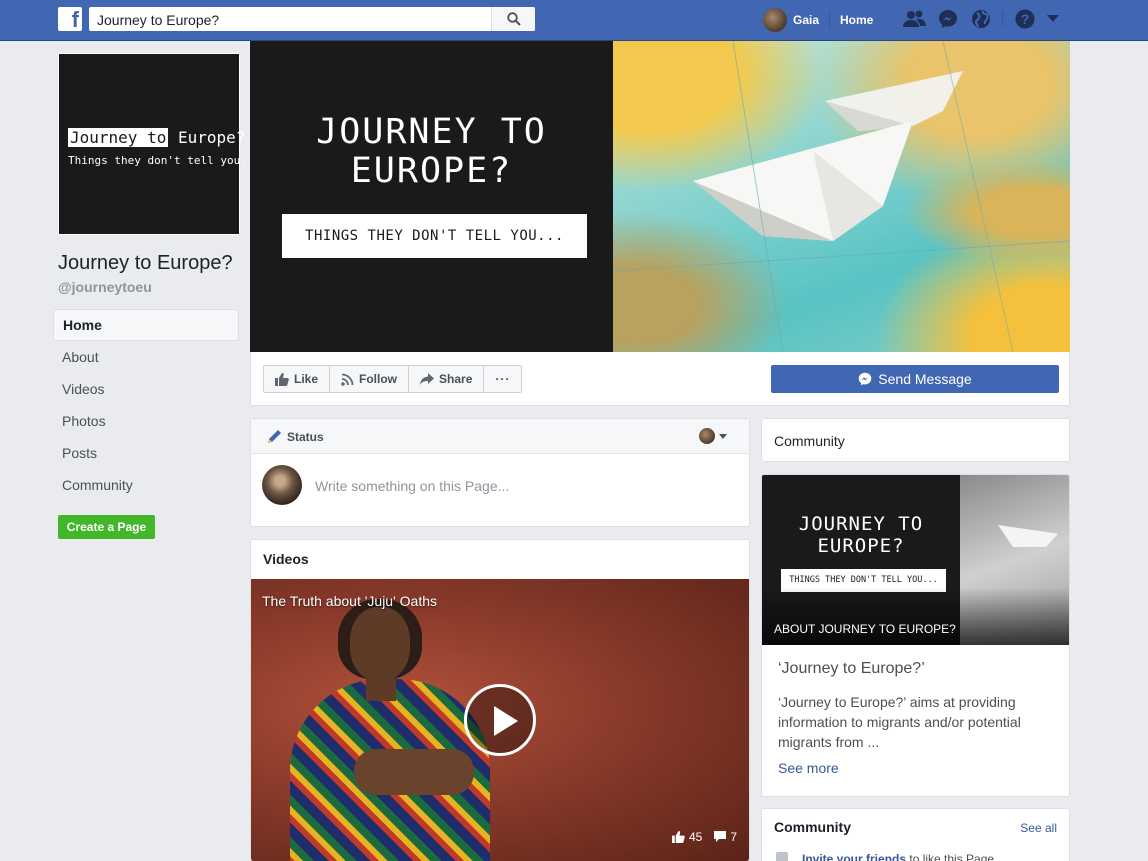 The image size is (1148, 861). I want to click on about-image-title-line1: JOURNEY TO, so click(861, 524).